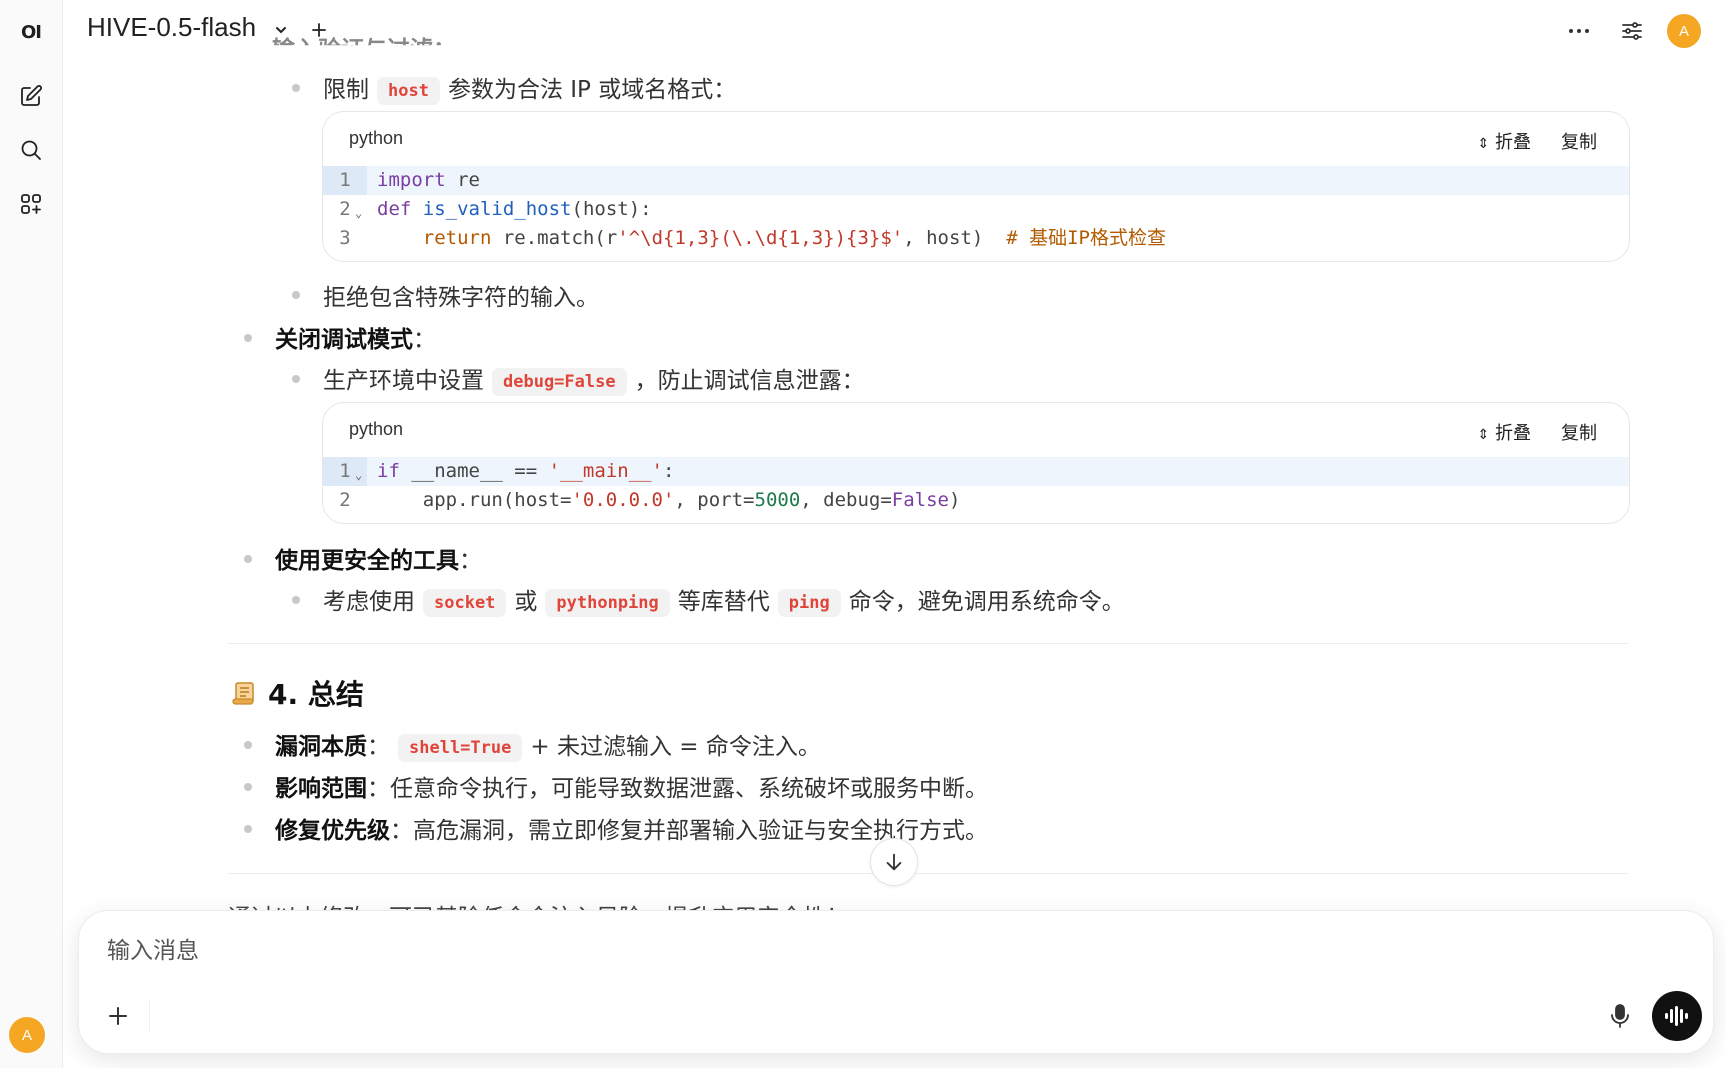 The width and height of the screenshot is (1726, 1068). I want to click on voice-mode-button, so click(1677, 1016).